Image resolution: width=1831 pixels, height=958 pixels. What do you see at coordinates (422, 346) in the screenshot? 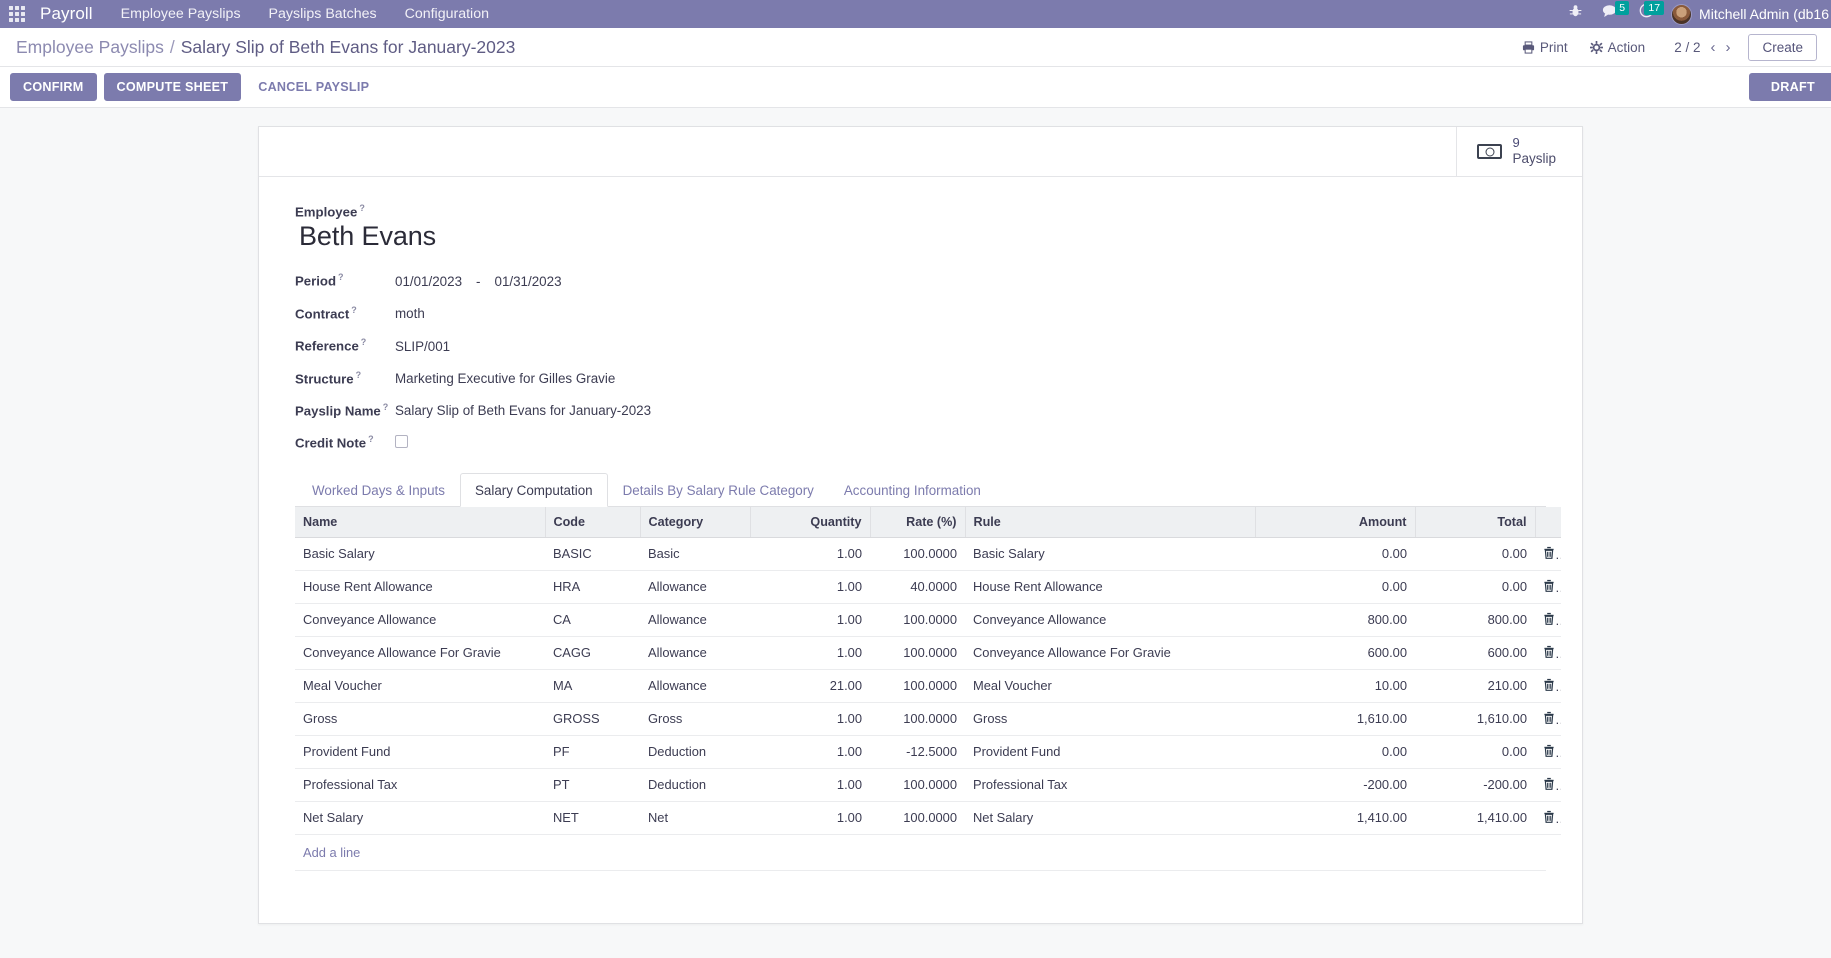
I see `reference-value: SLIP/001` at bounding box center [422, 346].